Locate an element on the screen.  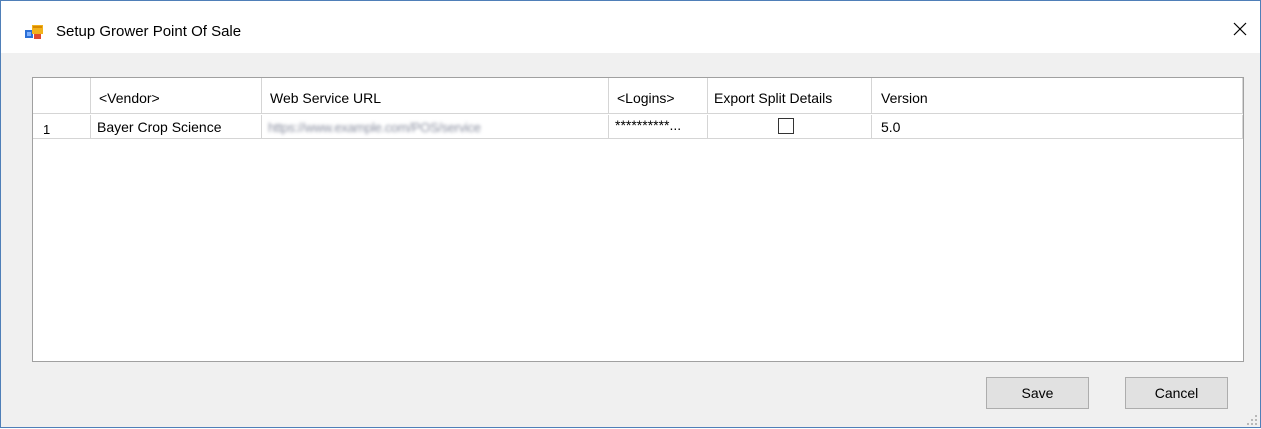
cell-vendor: Bayer Crop Science is located at coordinates (176, 127).